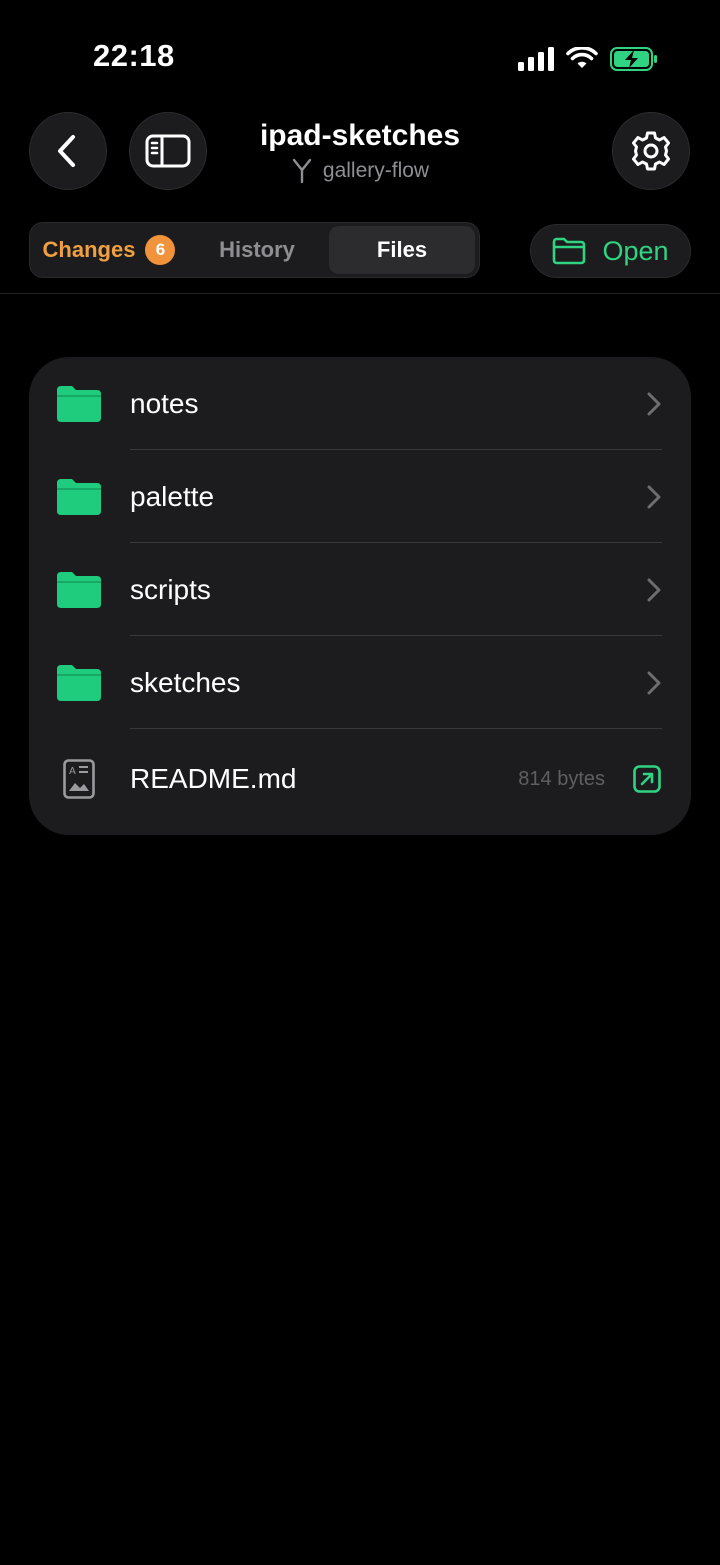 The height and width of the screenshot is (1565, 720). Describe the element at coordinates (72, 771) in the screenshot. I see `svg-text: A` at that location.